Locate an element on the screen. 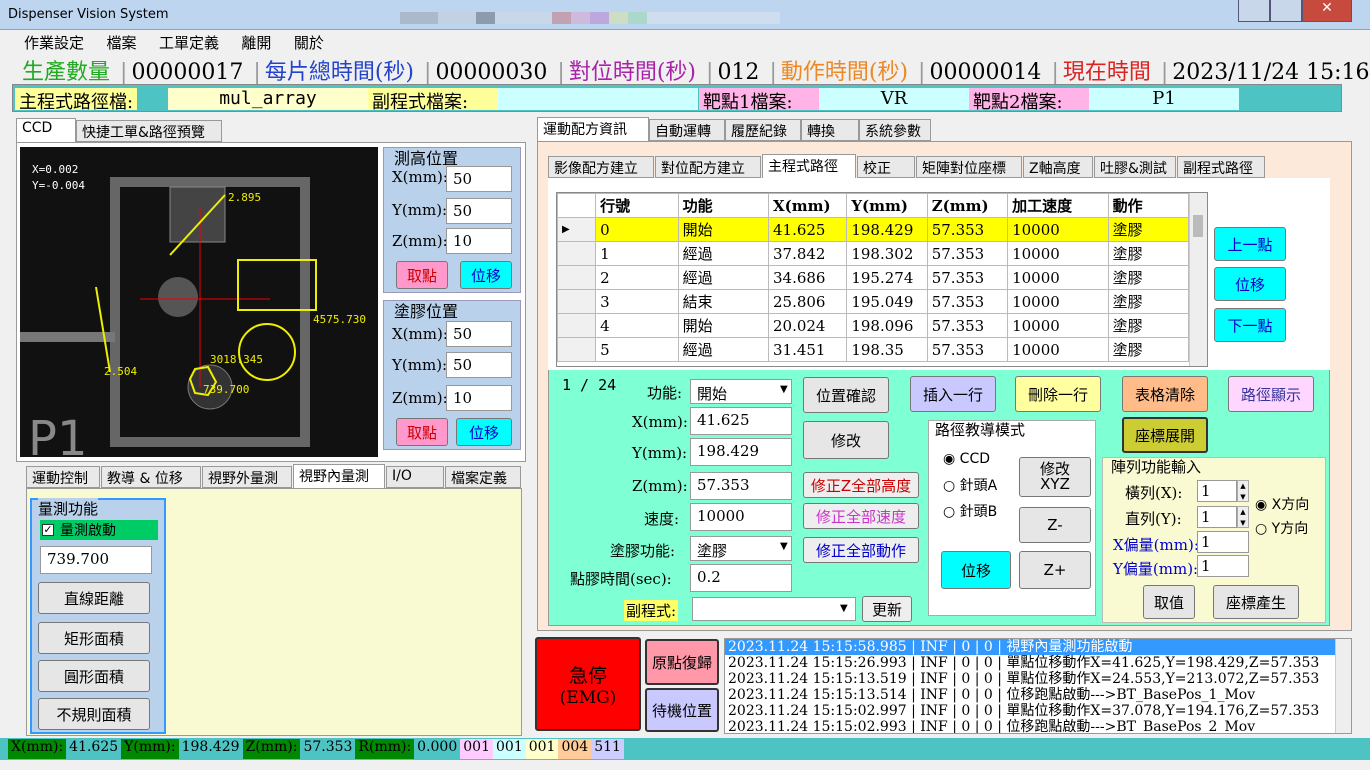 The width and height of the screenshot is (1370, 770). array-rows-input: 1 is located at coordinates (1217, 517).